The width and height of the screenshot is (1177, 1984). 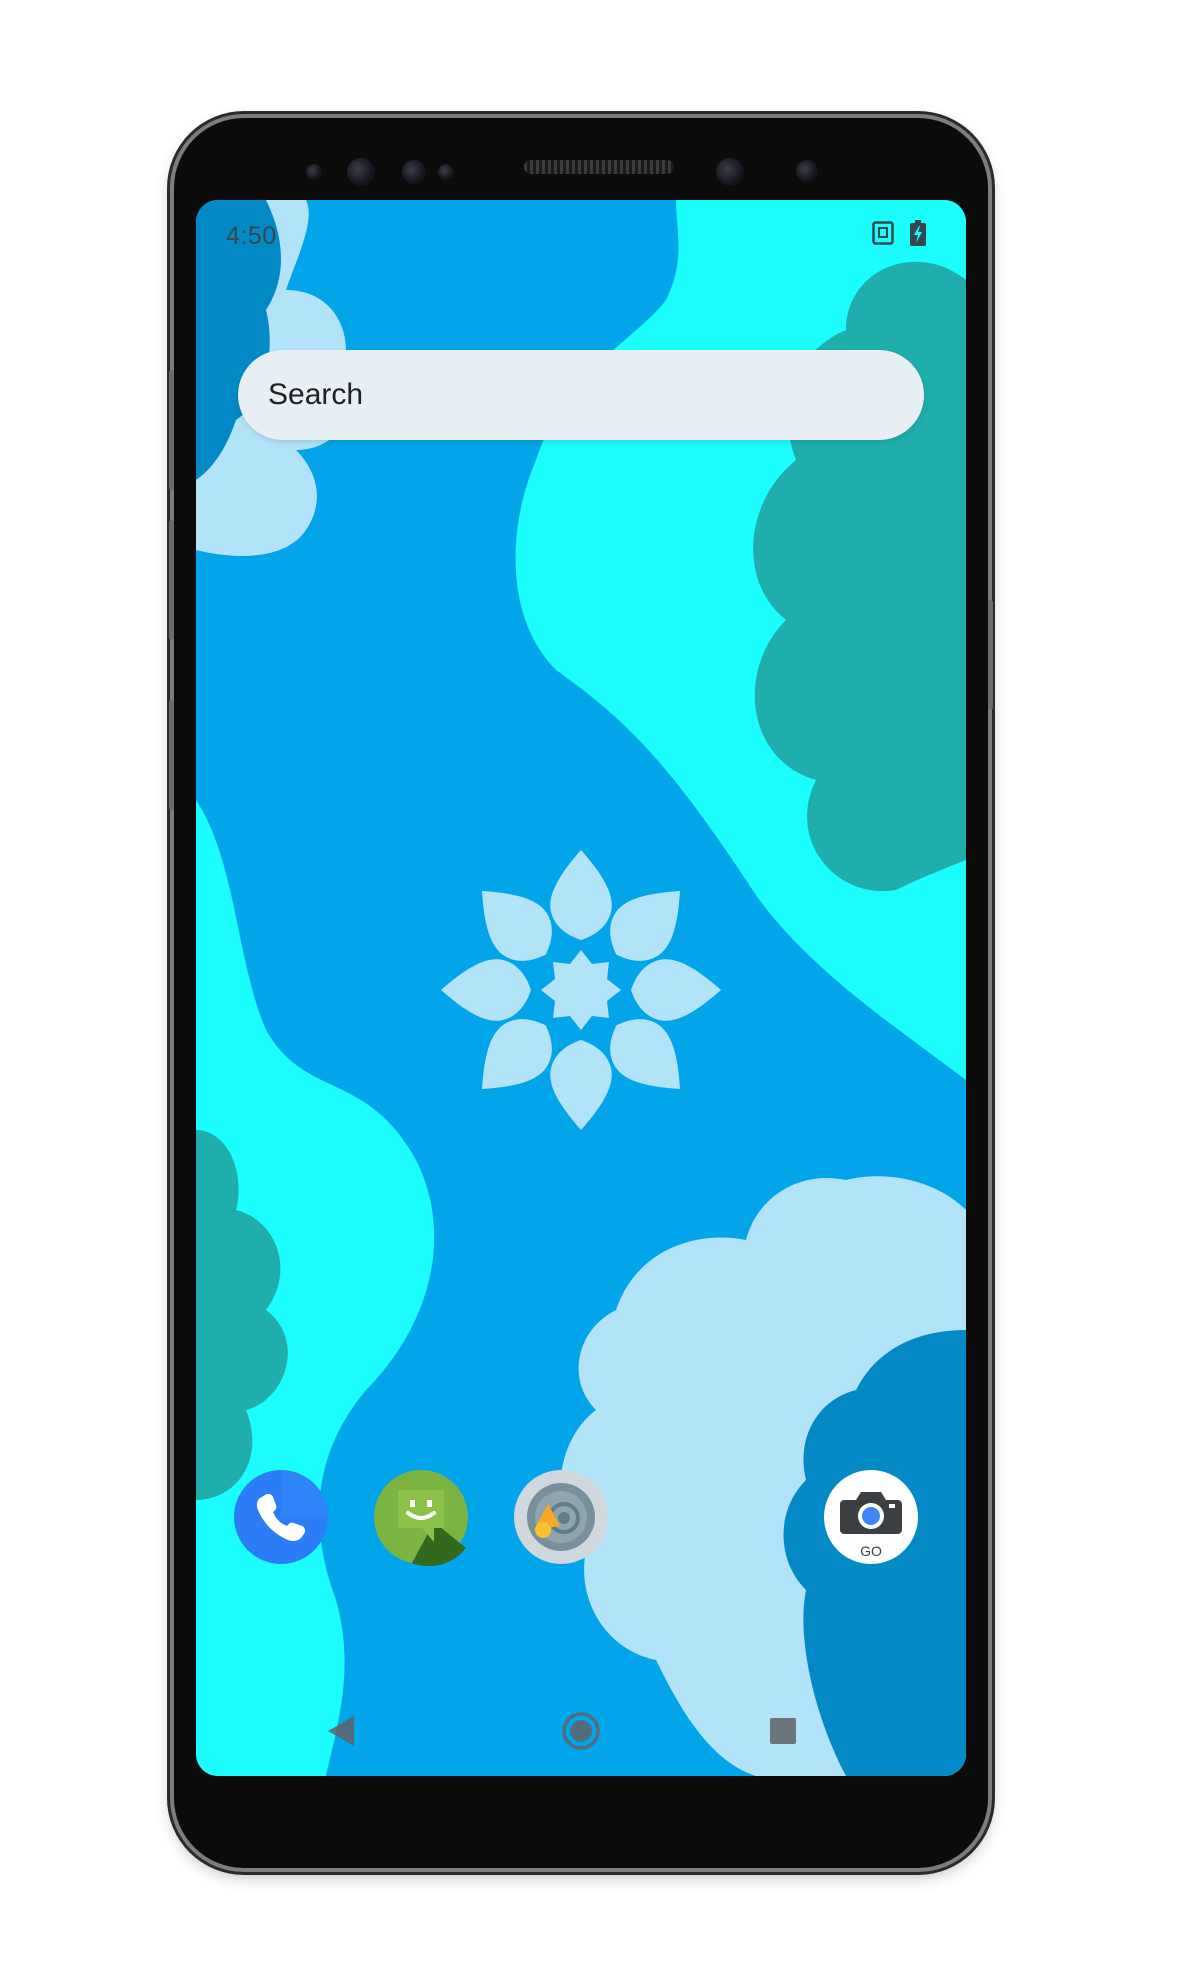 What do you see at coordinates (171, 755) in the screenshot?
I see `bixby-button` at bounding box center [171, 755].